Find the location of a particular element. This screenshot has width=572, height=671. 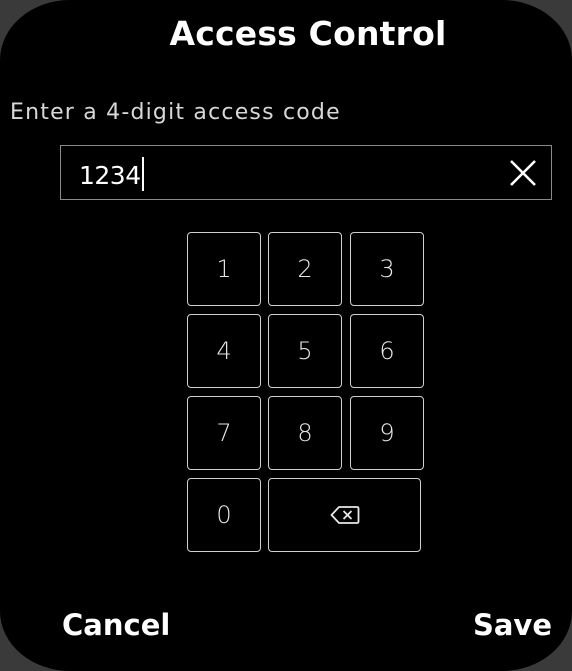

cancel-button: Cancel is located at coordinates (116, 625).